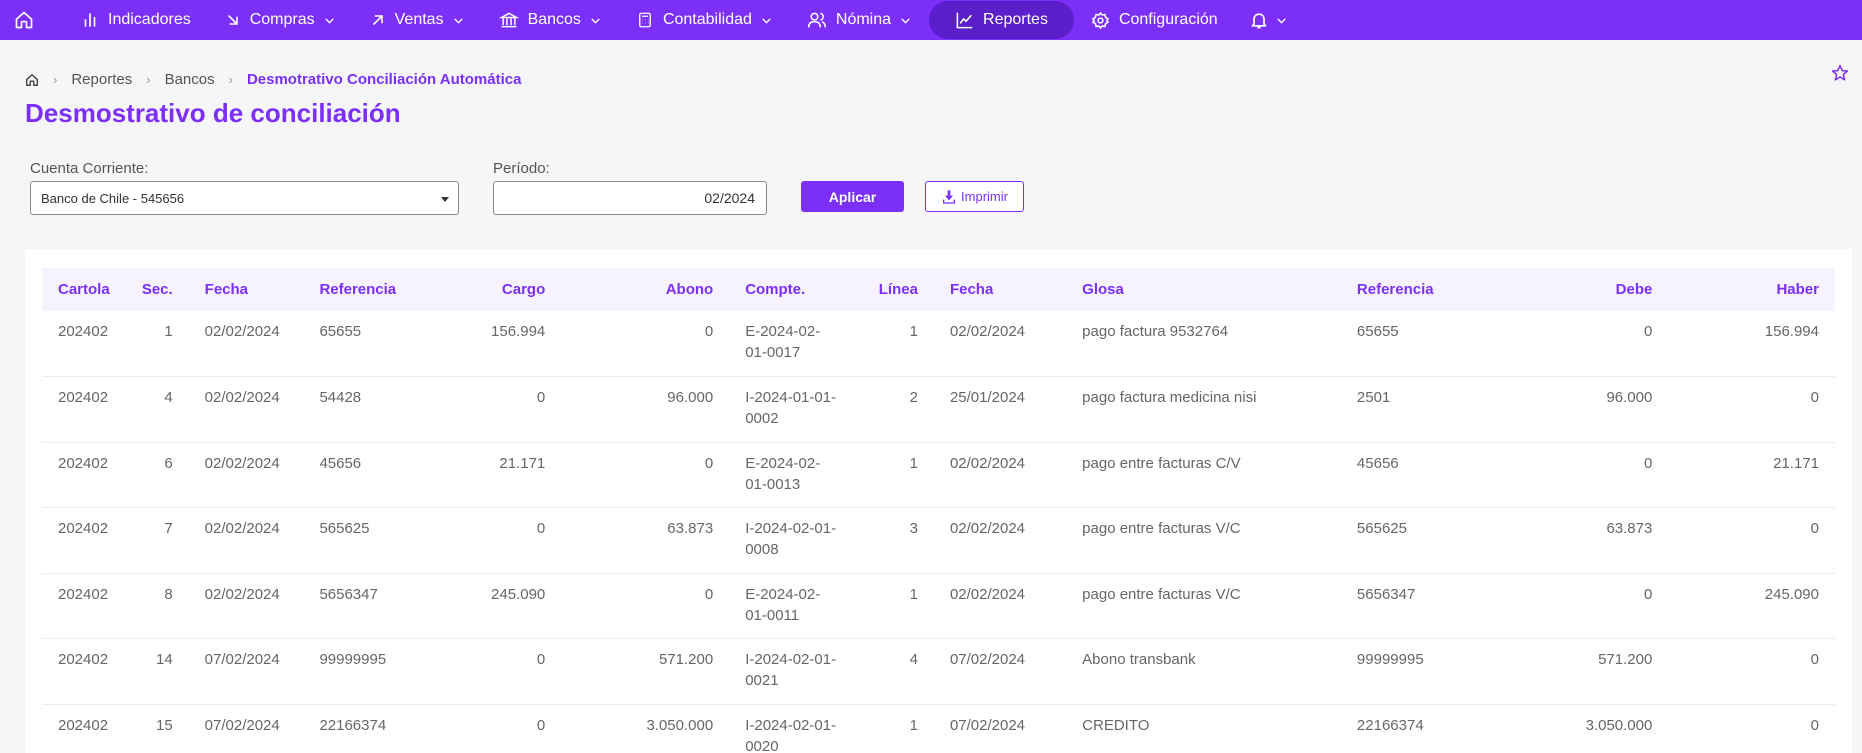 This screenshot has height=753, width=1862. I want to click on col-header-compte: Compte., so click(792, 289).